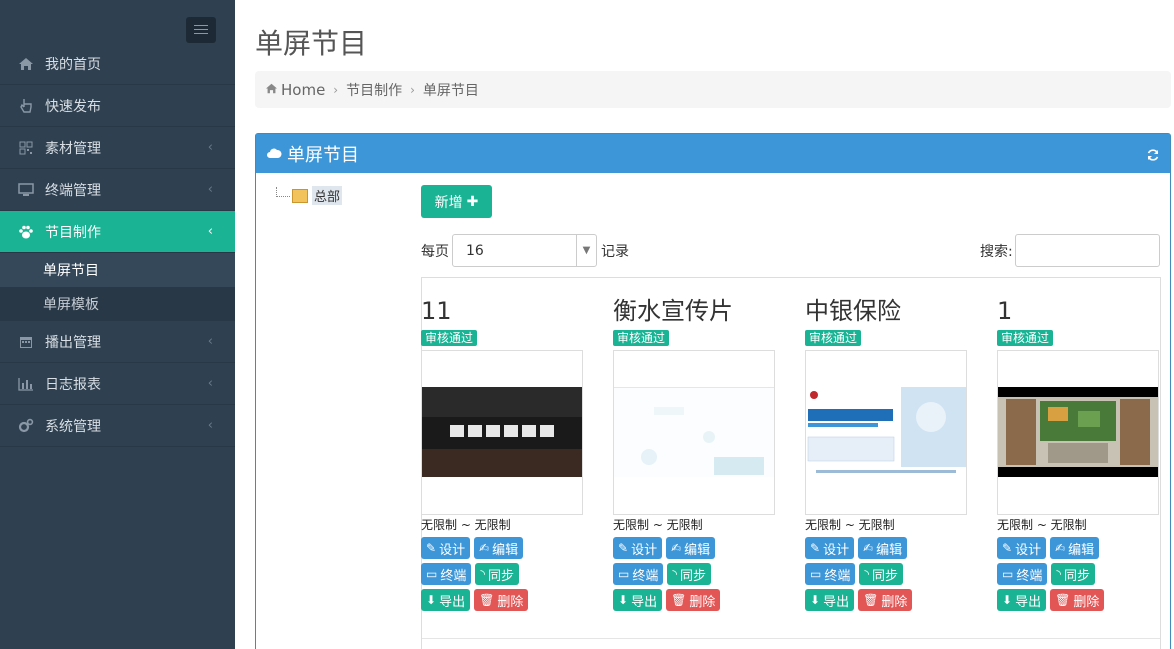 This screenshot has height=649, width=1174. I want to click on sidebar-item-terminals: 终端管理 ‹, so click(117, 190).